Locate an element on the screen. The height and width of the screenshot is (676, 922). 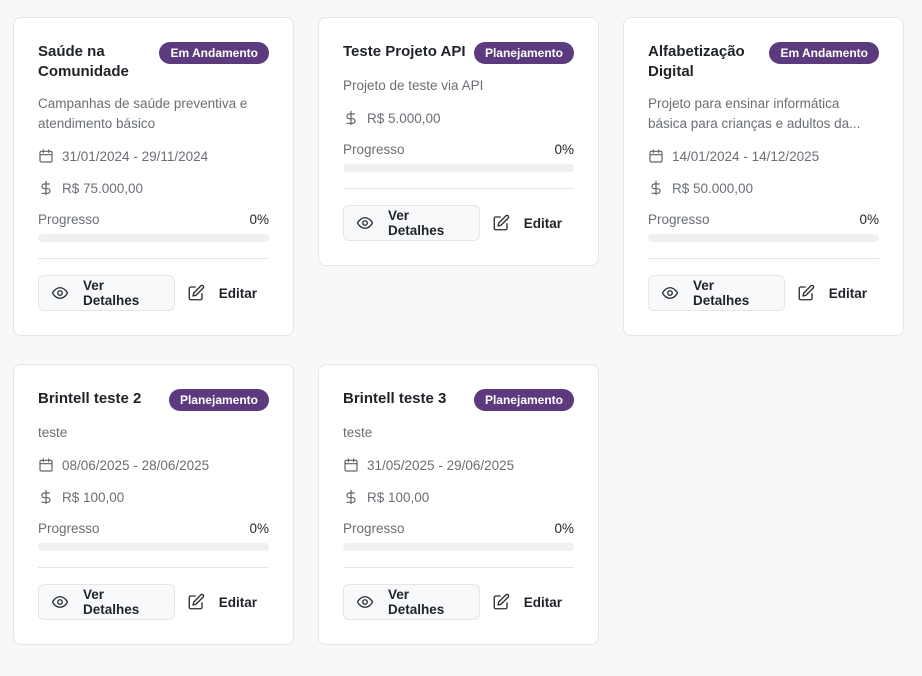
project-budget: R$ 5.000,00 is located at coordinates (458, 118).